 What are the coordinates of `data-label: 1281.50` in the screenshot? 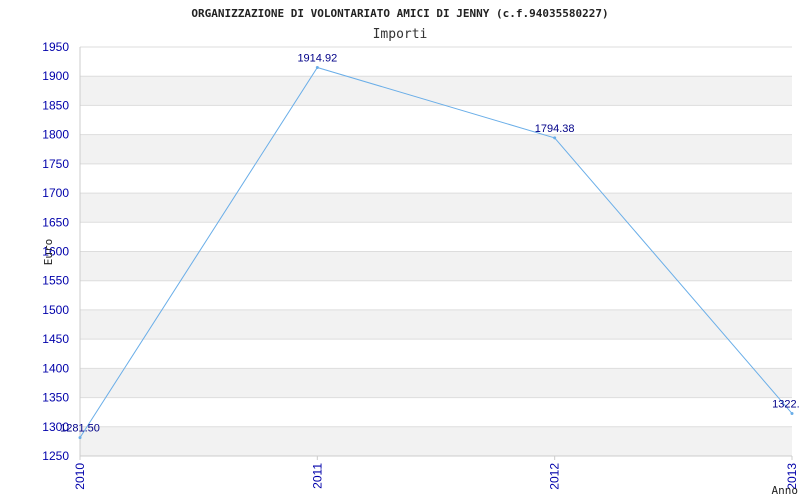 It's located at (80, 429).